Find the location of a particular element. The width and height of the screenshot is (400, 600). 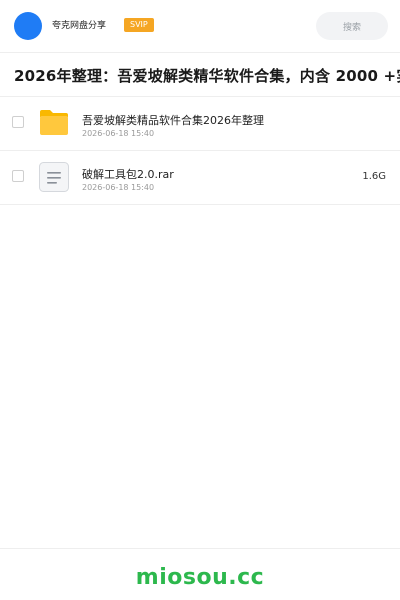

title-bar: 2026年整理：吾爱坡解类精华软件合集，内含 2000 +实用 is located at coordinates (200, 75).